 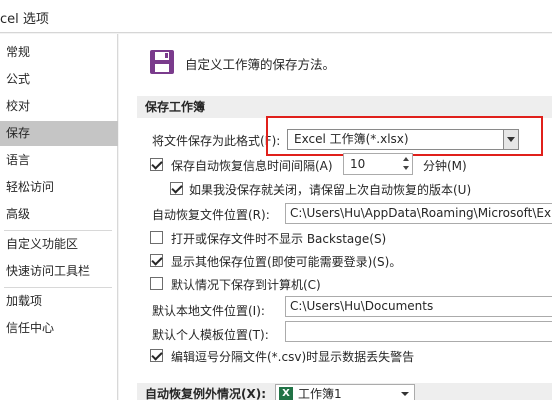 I want to click on save-to-computer-label: 默认情况下保存到计算机(C), so click(x=246, y=285).